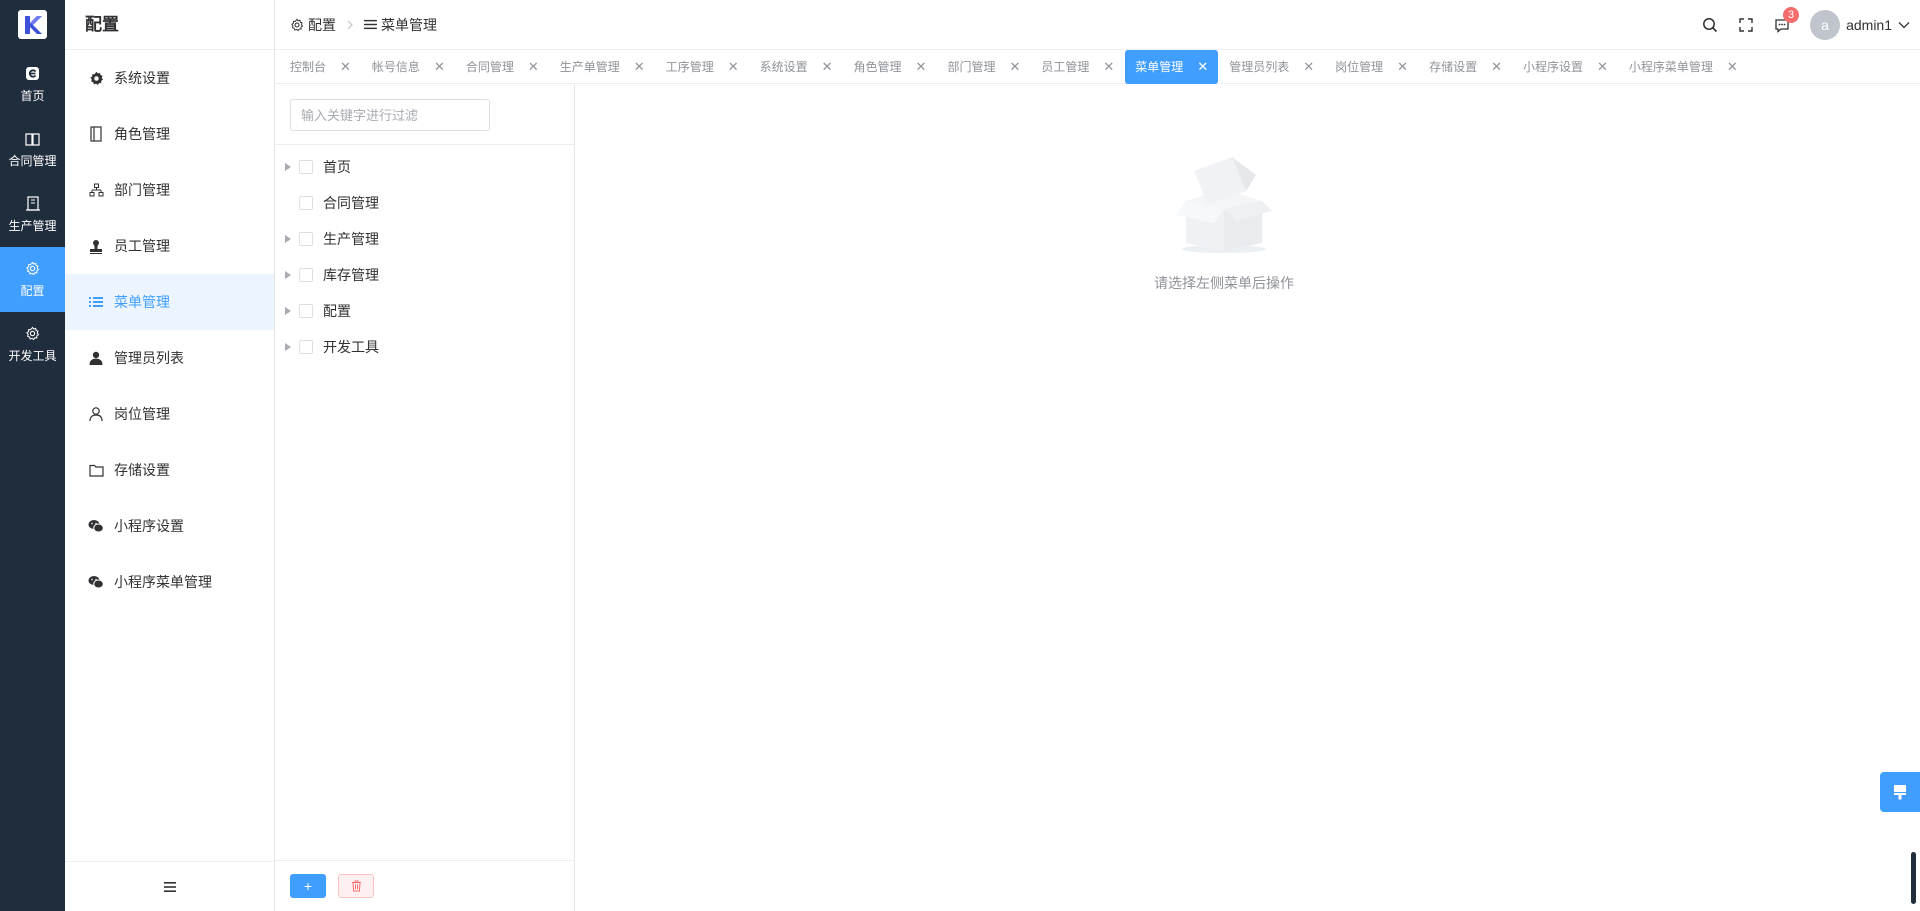  What do you see at coordinates (424, 167) in the screenshot?
I see `tree-node: 首页` at bounding box center [424, 167].